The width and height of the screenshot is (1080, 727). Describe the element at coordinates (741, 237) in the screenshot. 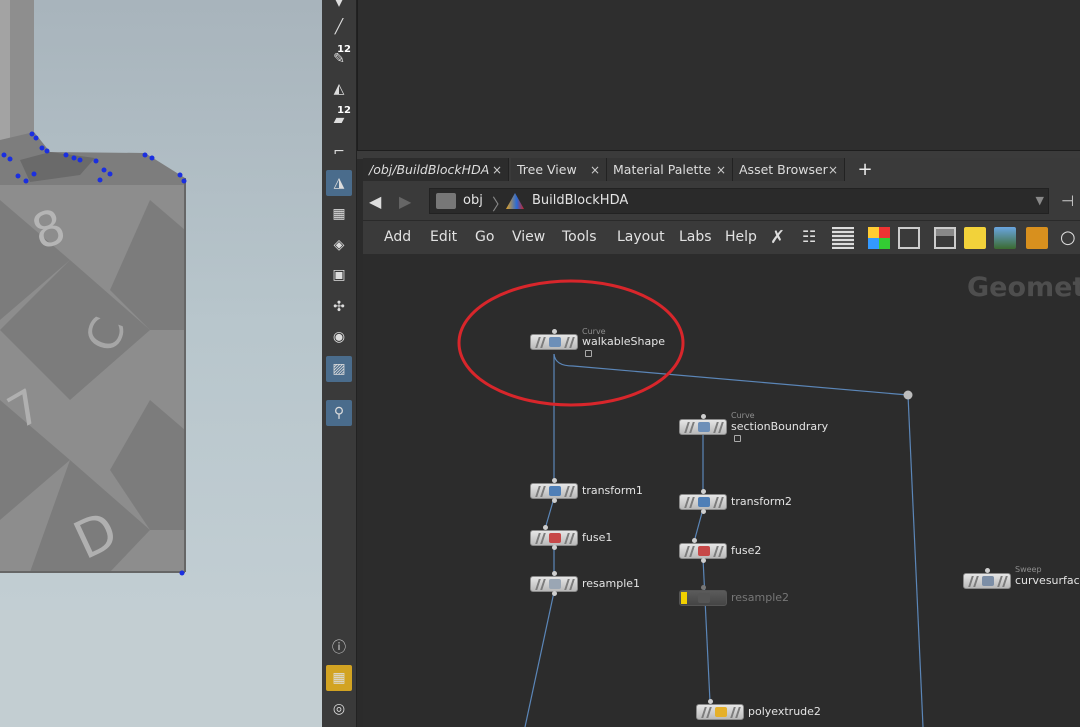

I see `menu-help: Help` at that location.